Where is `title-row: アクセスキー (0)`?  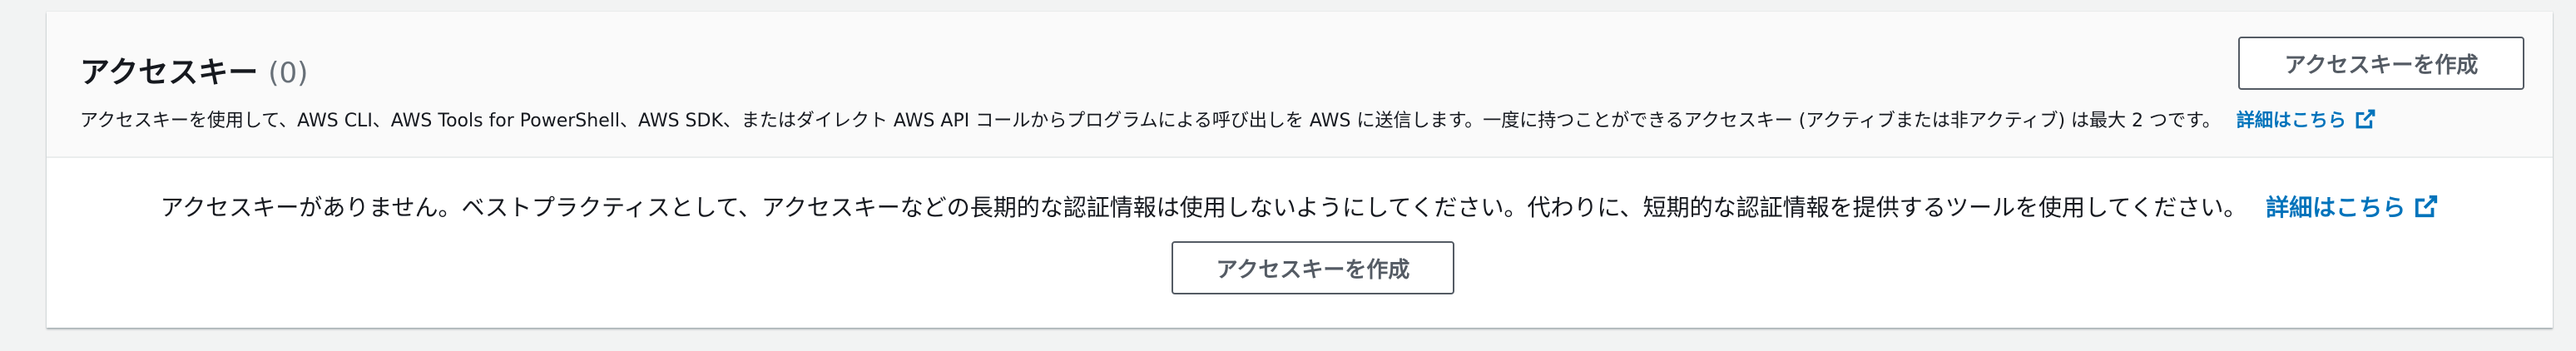
title-row: アクセスキー (0) is located at coordinates (194, 69).